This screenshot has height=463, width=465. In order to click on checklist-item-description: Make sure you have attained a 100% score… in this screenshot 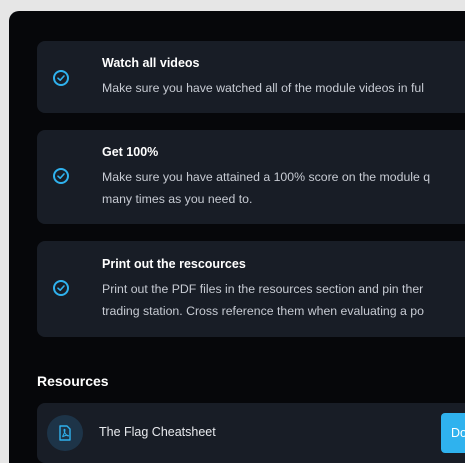, I will do `click(266, 177)`.